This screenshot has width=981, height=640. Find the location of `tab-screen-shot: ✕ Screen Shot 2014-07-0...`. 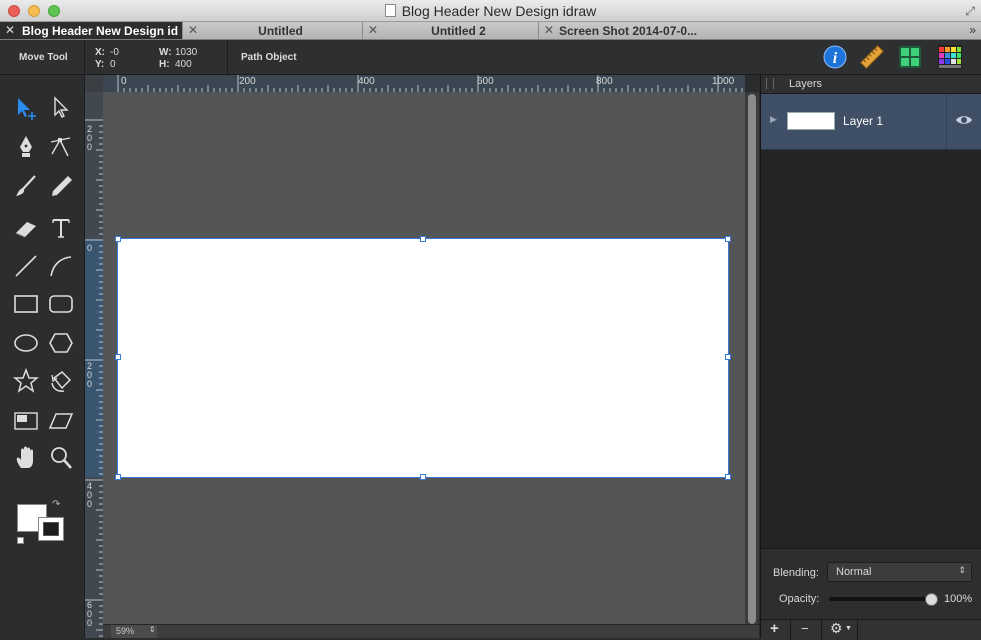

tab-screen-shot: ✕ Screen Shot 2014-07-0... is located at coordinates (624, 30).